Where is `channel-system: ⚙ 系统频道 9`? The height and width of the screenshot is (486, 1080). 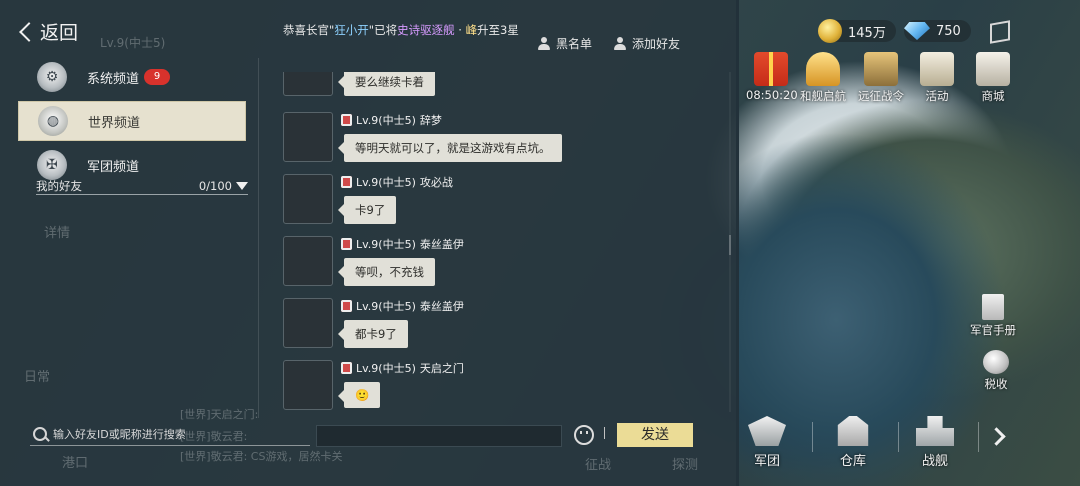
channel-system: ⚙ 系统频道 9 is located at coordinates (132, 77).